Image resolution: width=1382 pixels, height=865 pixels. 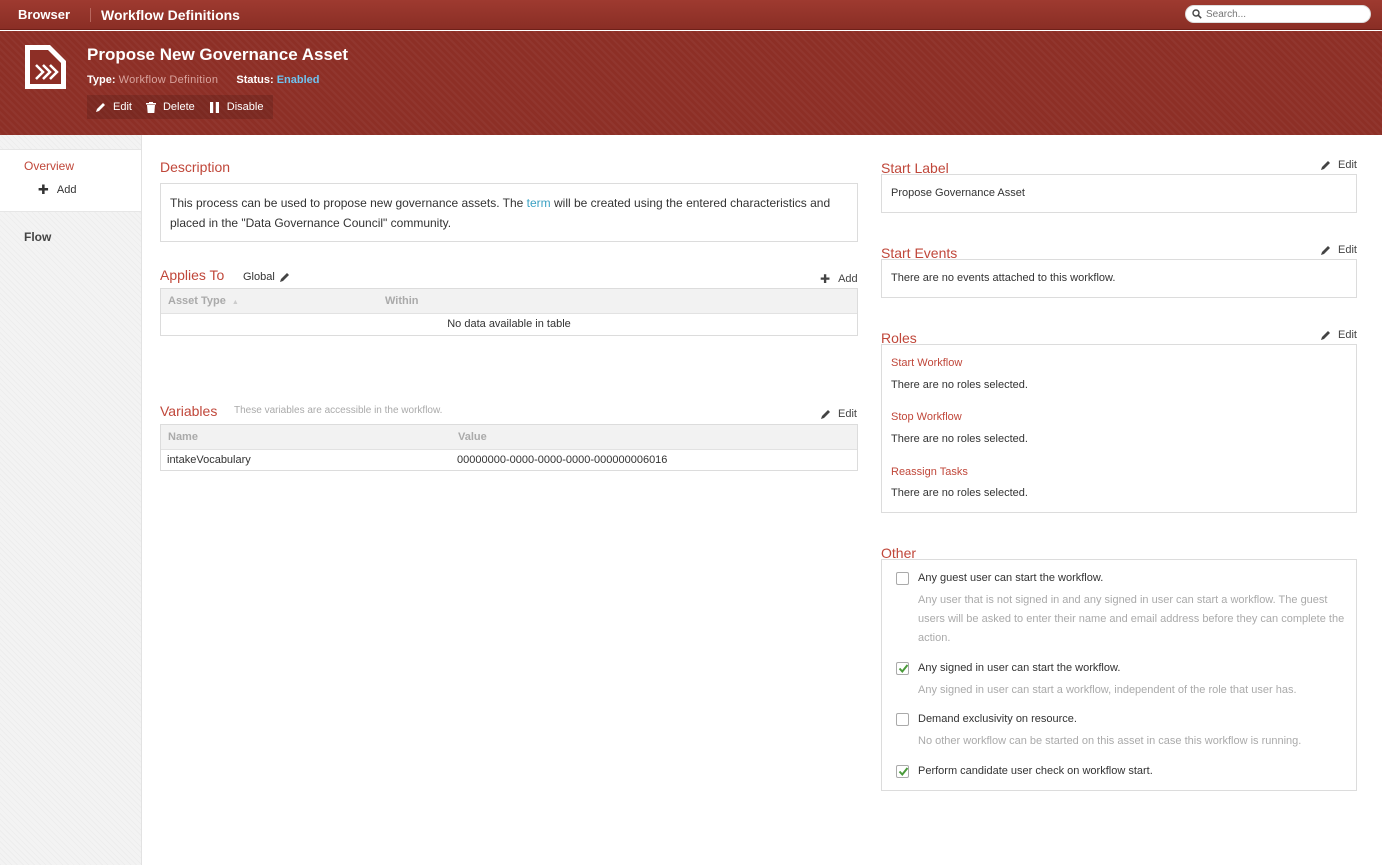 What do you see at coordinates (927, 363) in the screenshot?
I see `role-start-workflow: Start Workflow` at bounding box center [927, 363].